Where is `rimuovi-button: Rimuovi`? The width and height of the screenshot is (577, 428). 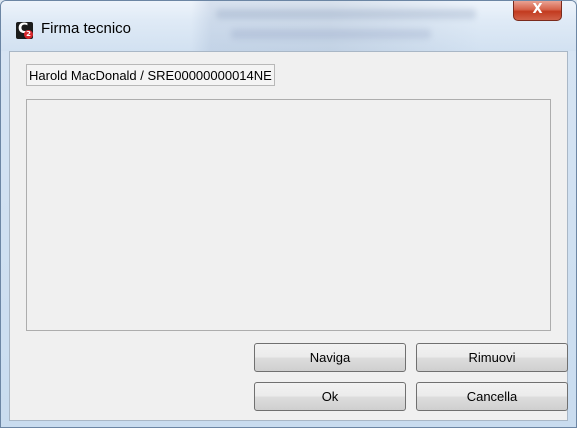 rimuovi-button: Rimuovi is located at coordinates (492, 357).